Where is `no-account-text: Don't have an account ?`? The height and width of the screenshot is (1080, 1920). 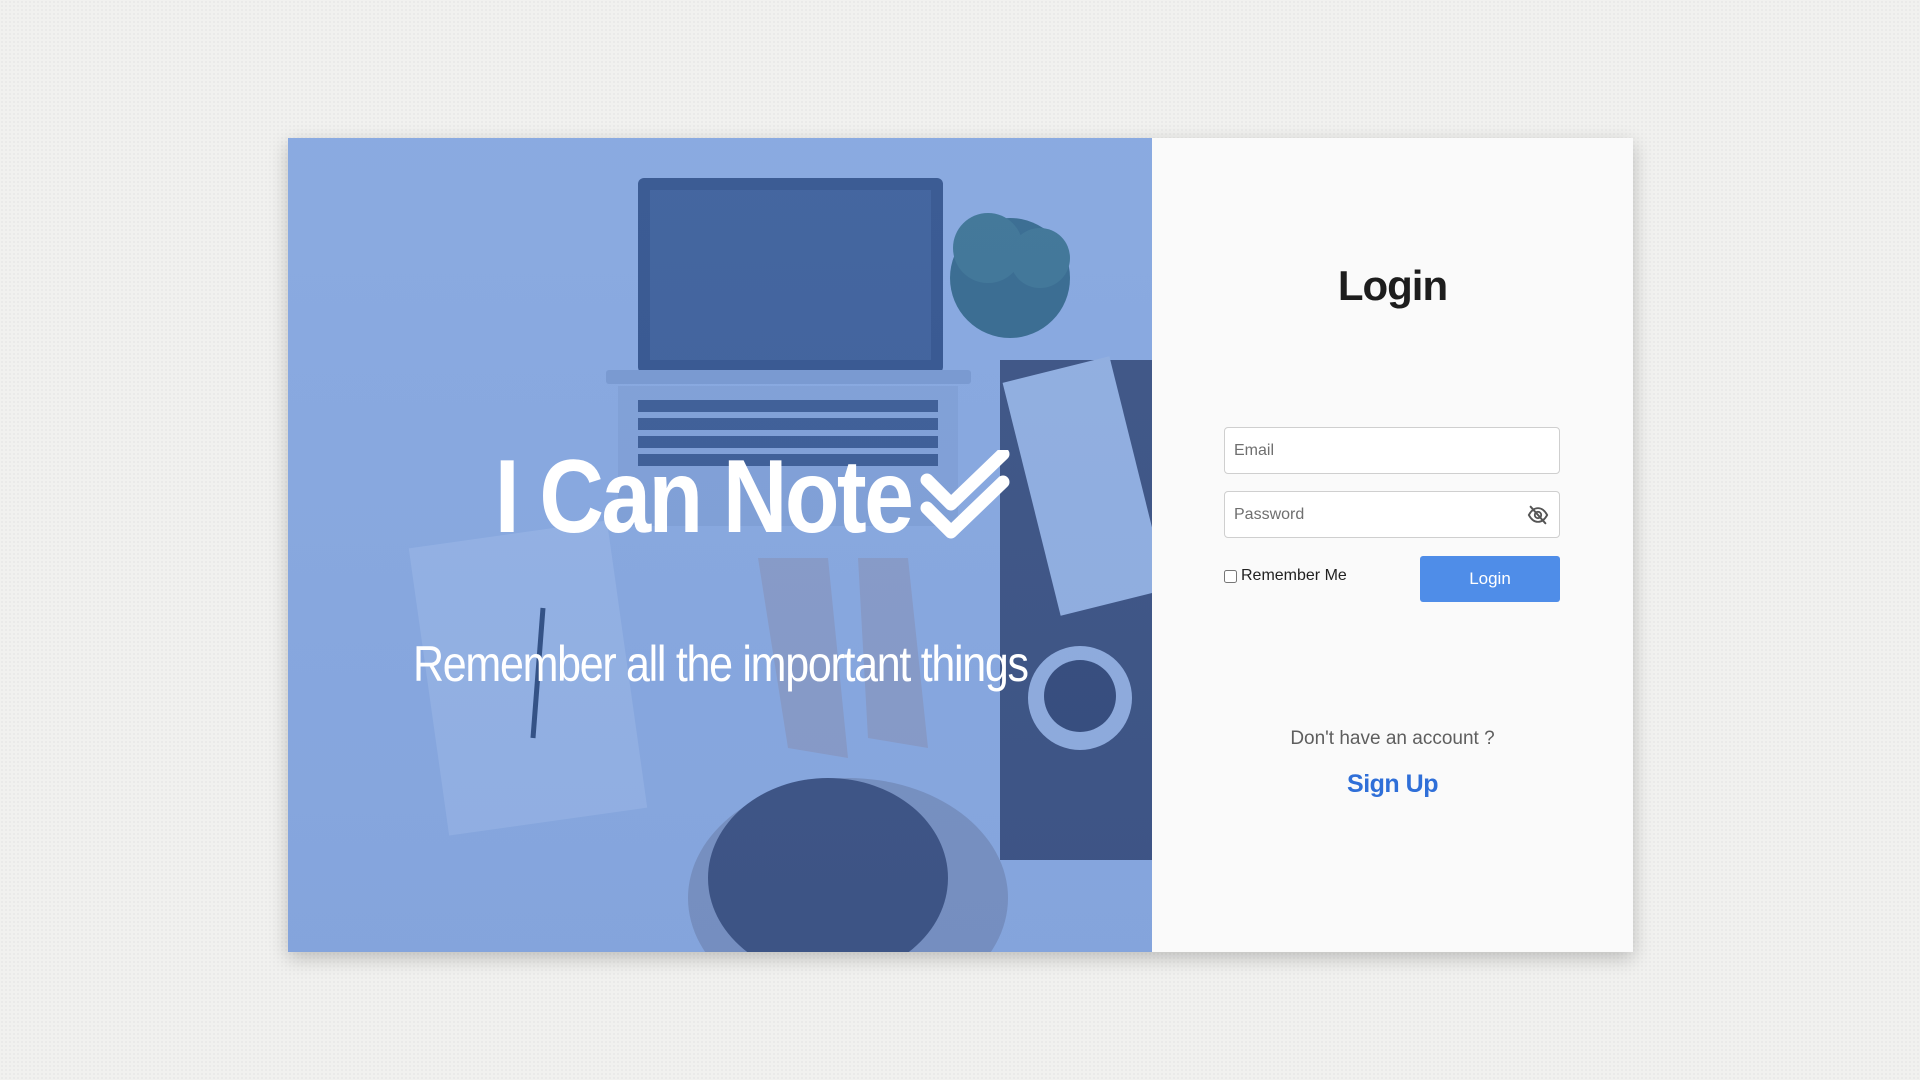
no-account-text: Don't have an account ? is located at coordinates (1392, 738).